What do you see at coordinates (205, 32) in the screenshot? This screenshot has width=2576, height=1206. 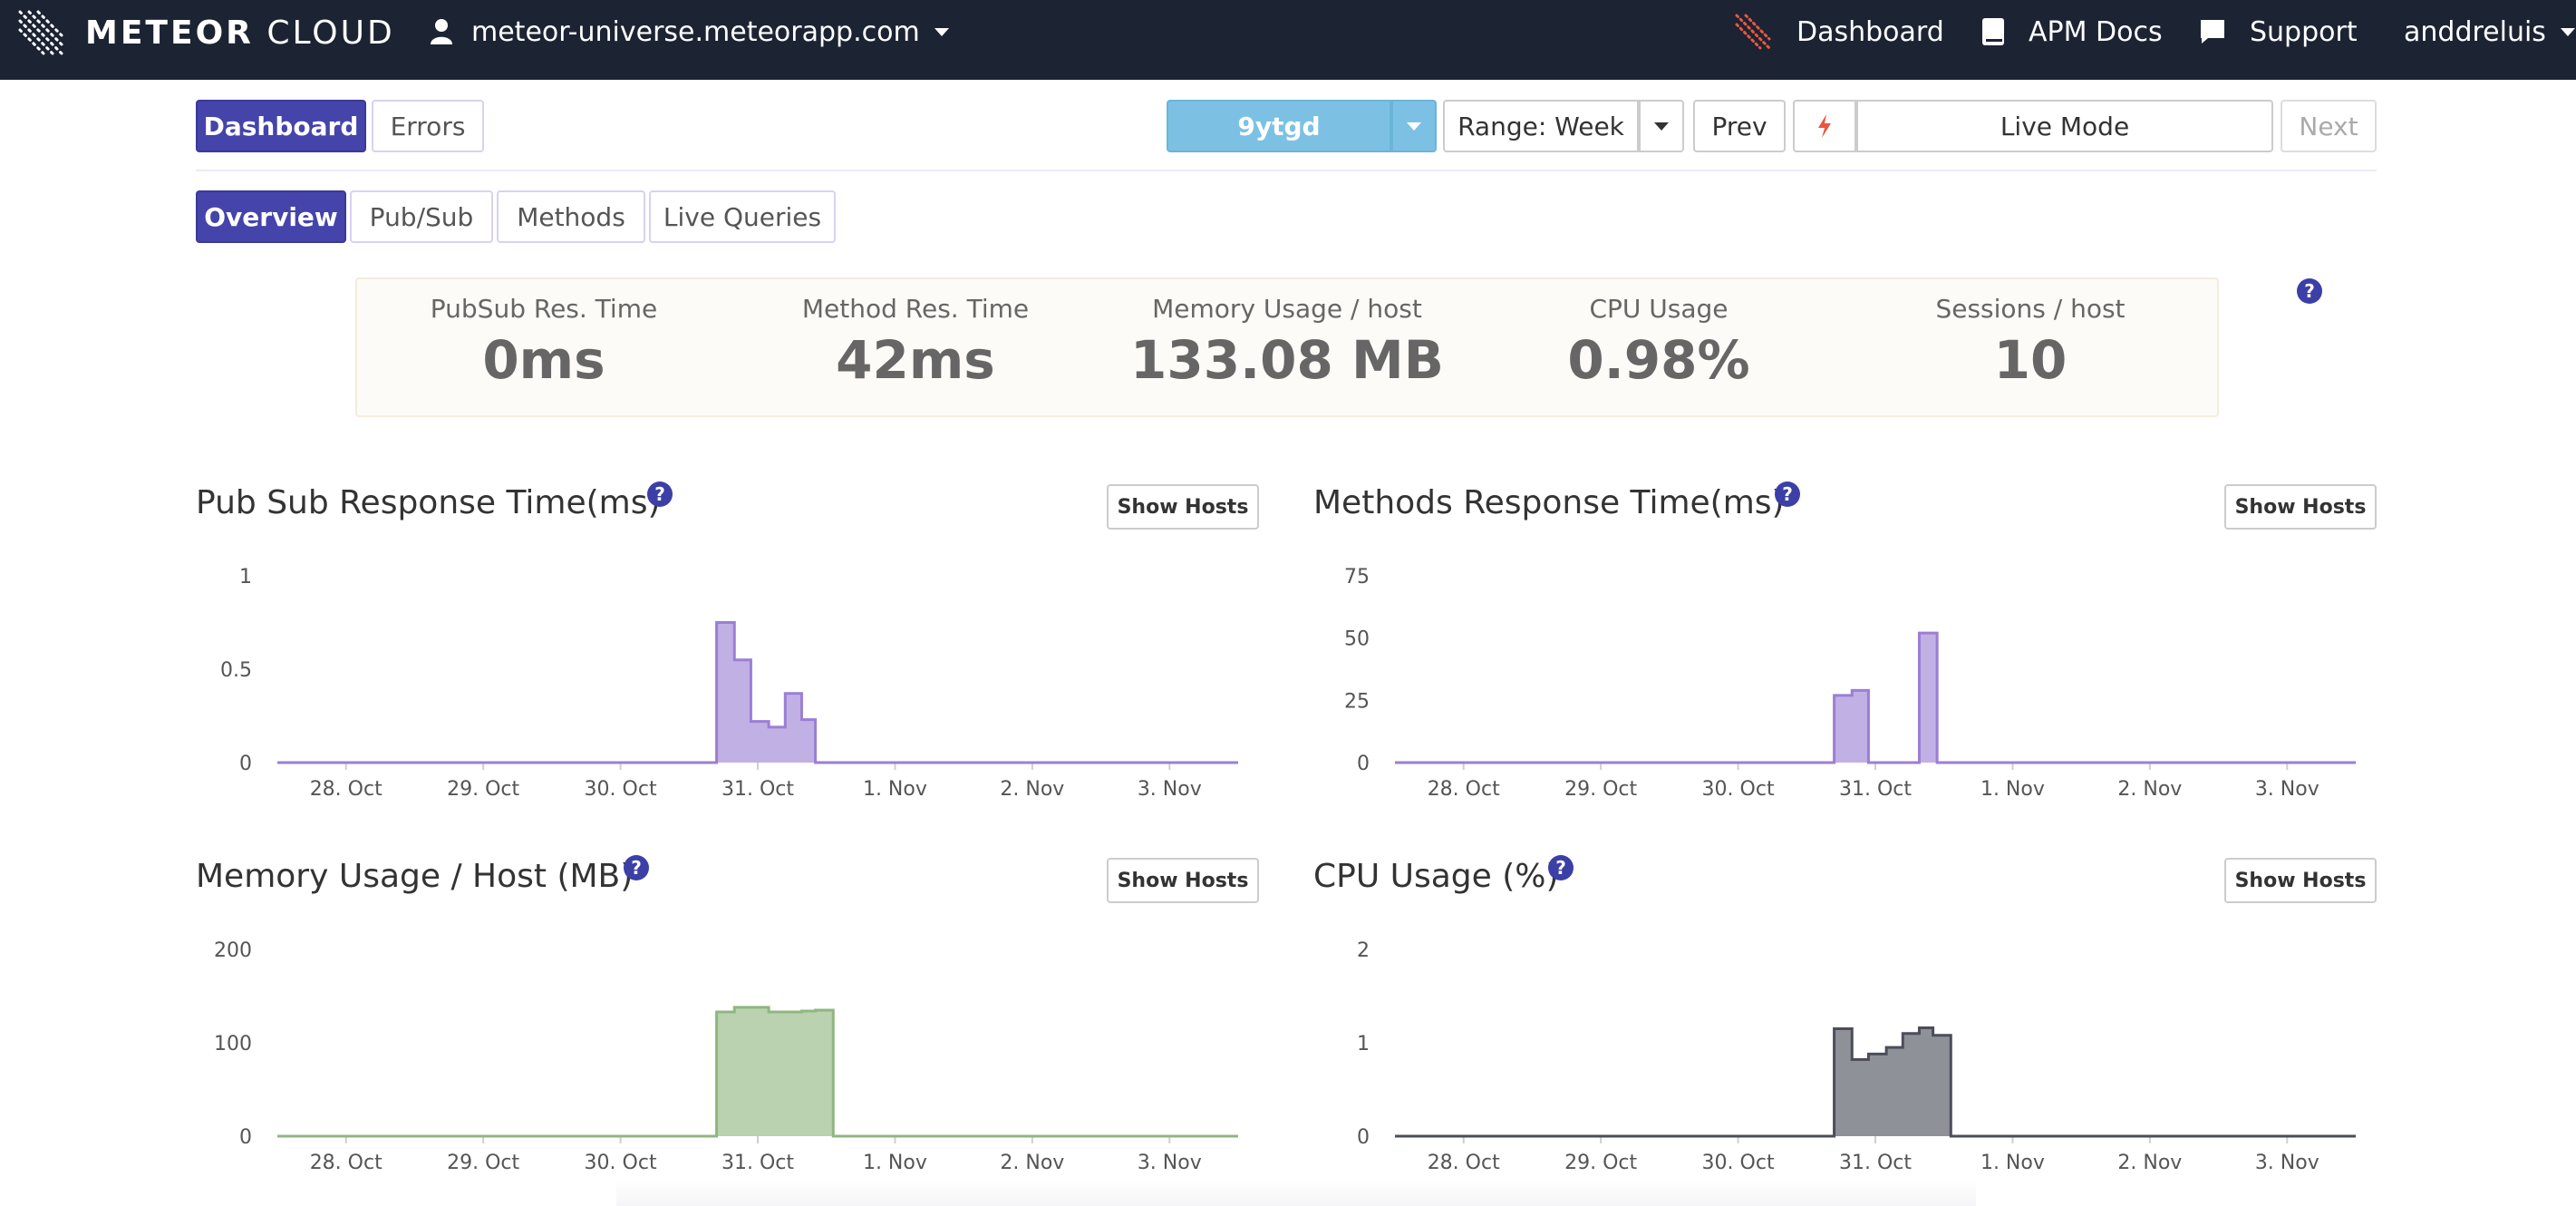 I see `brand-logo: METEOR CLOUD` at bounding box center [205, 32].